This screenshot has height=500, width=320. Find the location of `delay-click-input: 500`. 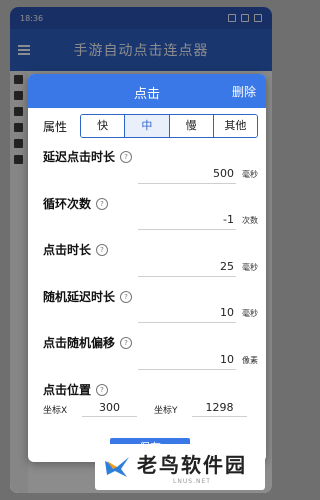

delay-click-input: 500 is located at coordinates (187, 174).